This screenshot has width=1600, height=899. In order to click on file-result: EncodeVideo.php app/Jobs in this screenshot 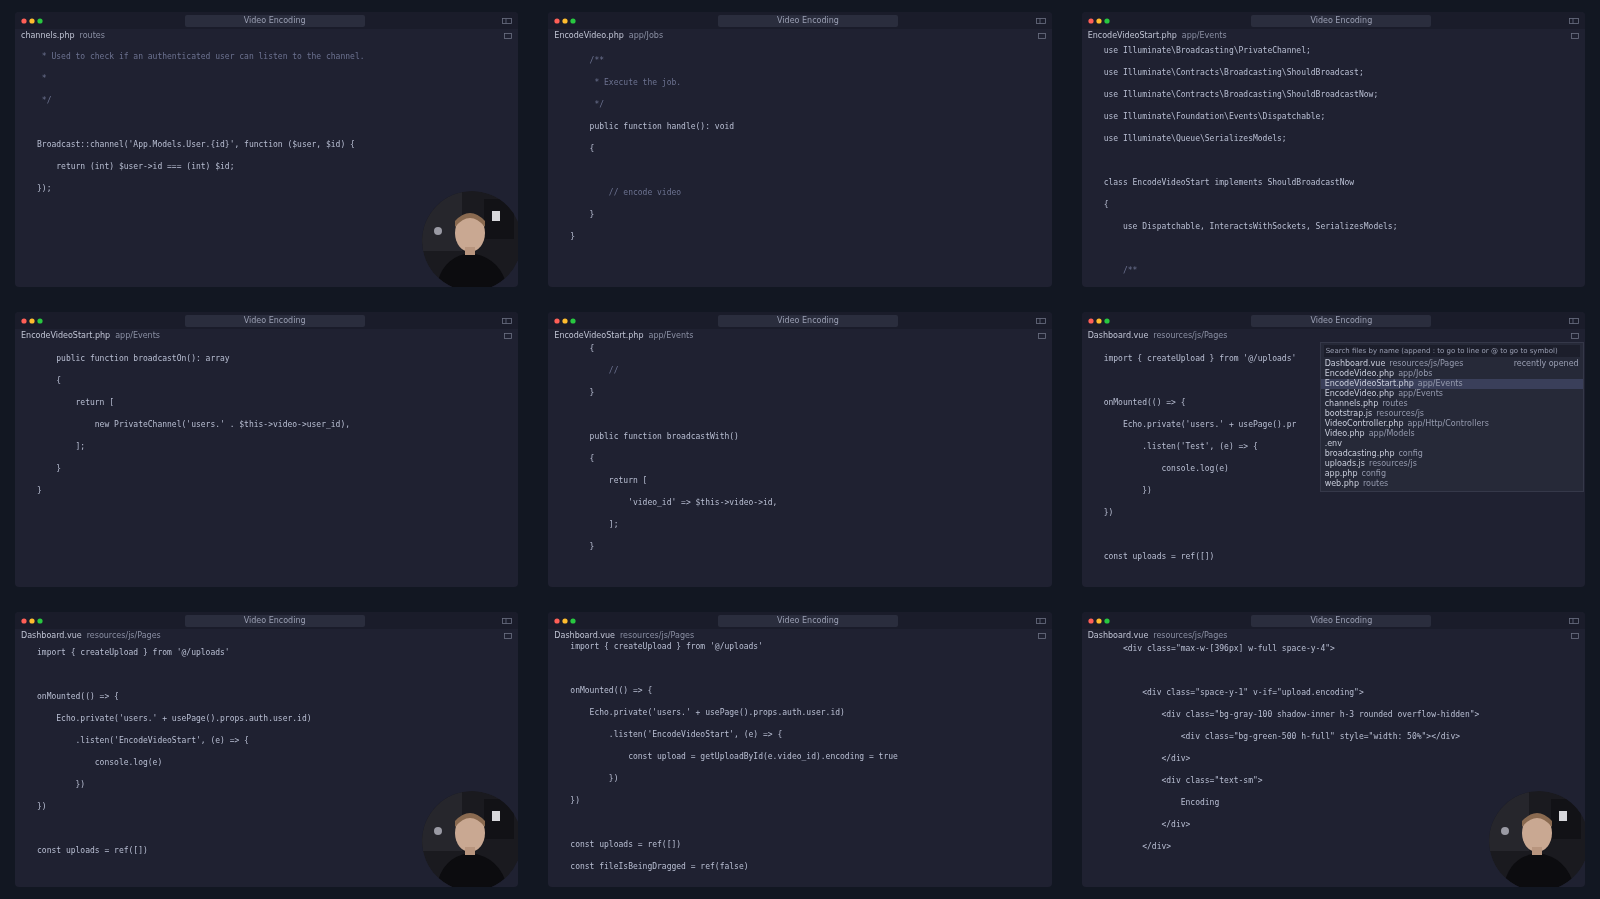, I will do `click(1451, 374)`.